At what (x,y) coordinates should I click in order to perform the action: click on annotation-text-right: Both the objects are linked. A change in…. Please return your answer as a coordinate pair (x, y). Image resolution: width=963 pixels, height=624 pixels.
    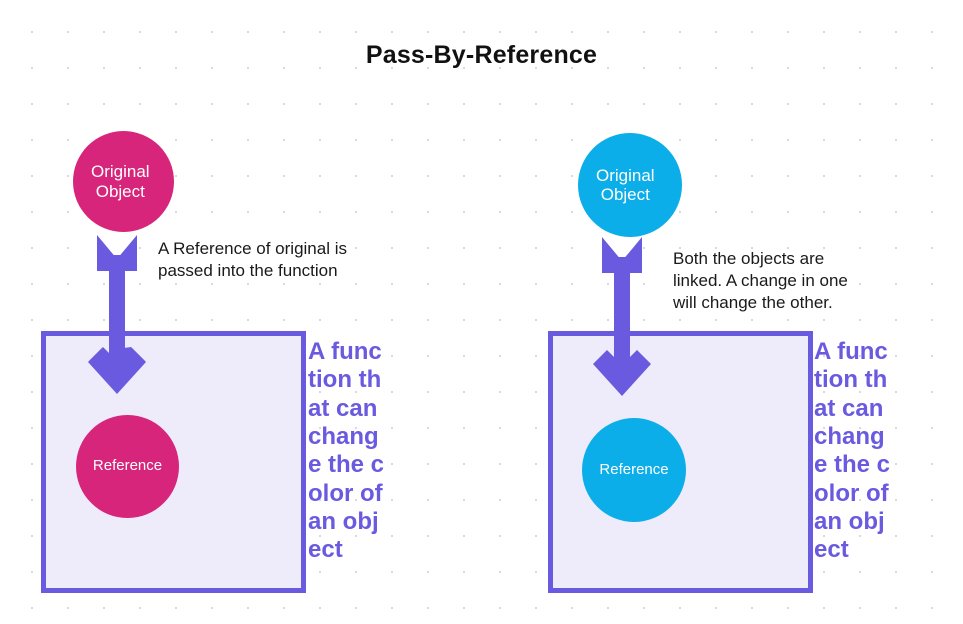
    Looking at the image, I should click on (760, 280).